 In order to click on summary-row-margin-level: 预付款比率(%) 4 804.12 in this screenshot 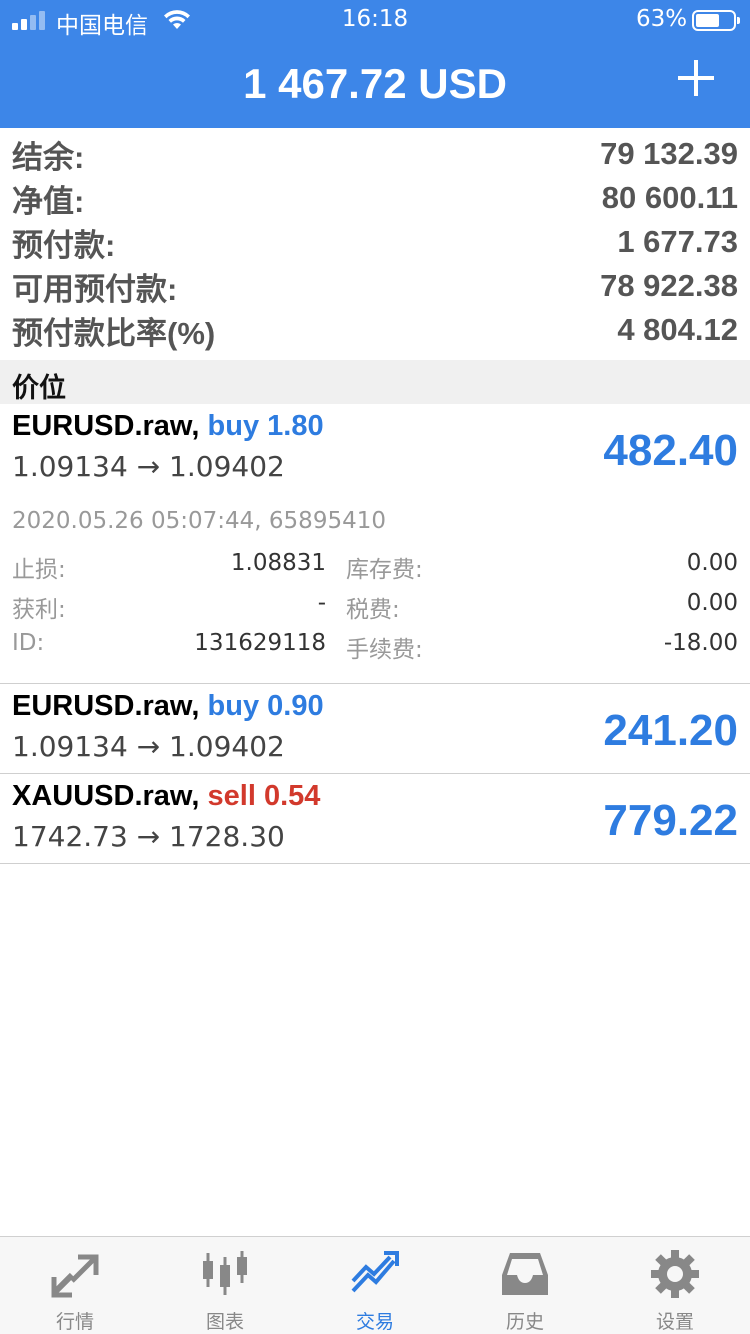, I will do `click(375, 330)`.